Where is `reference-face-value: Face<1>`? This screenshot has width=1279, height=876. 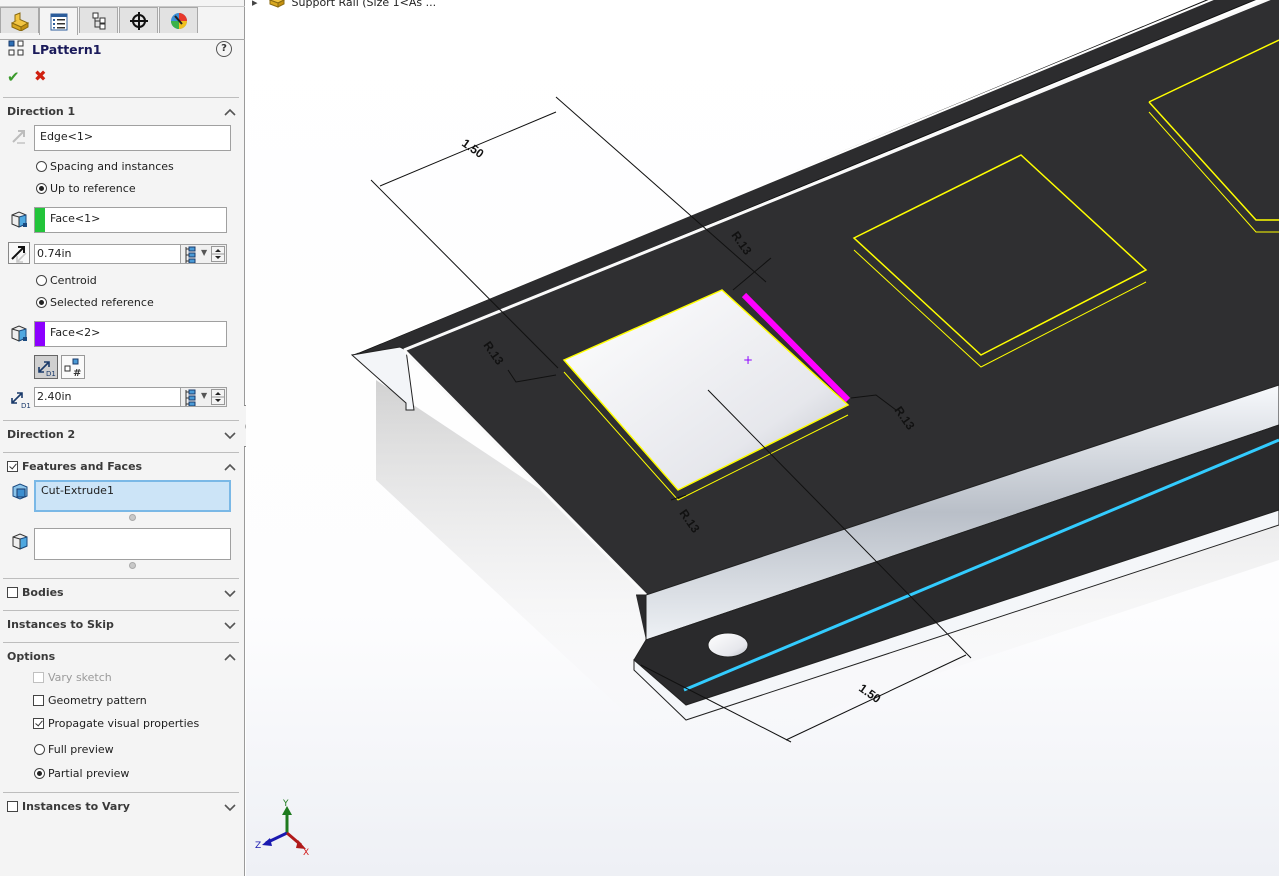
reference-face-value: Face<1> is located at coordinates (75, 218).